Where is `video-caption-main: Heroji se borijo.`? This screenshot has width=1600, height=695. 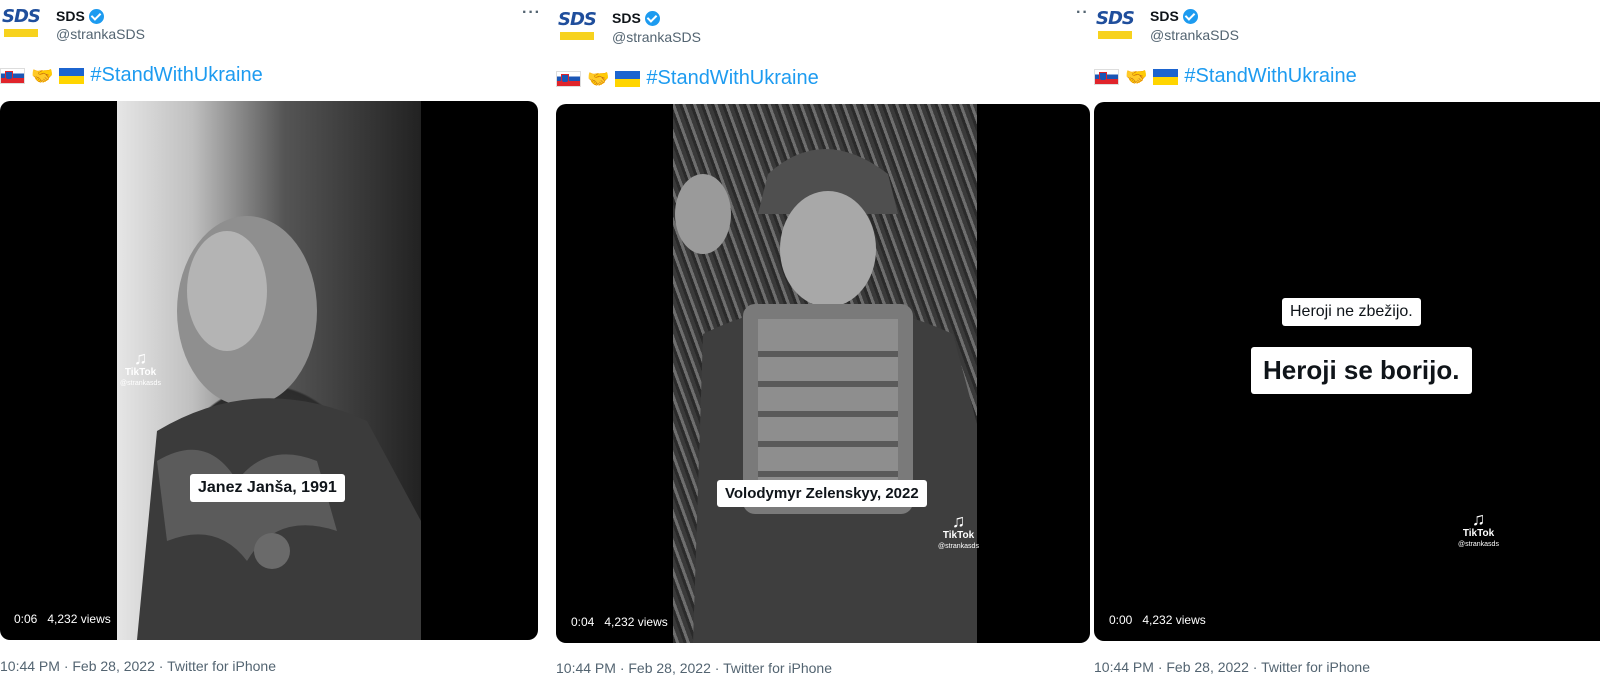
video-caption-main: Heroji se borijo. is located at coordinates (1361, 370).